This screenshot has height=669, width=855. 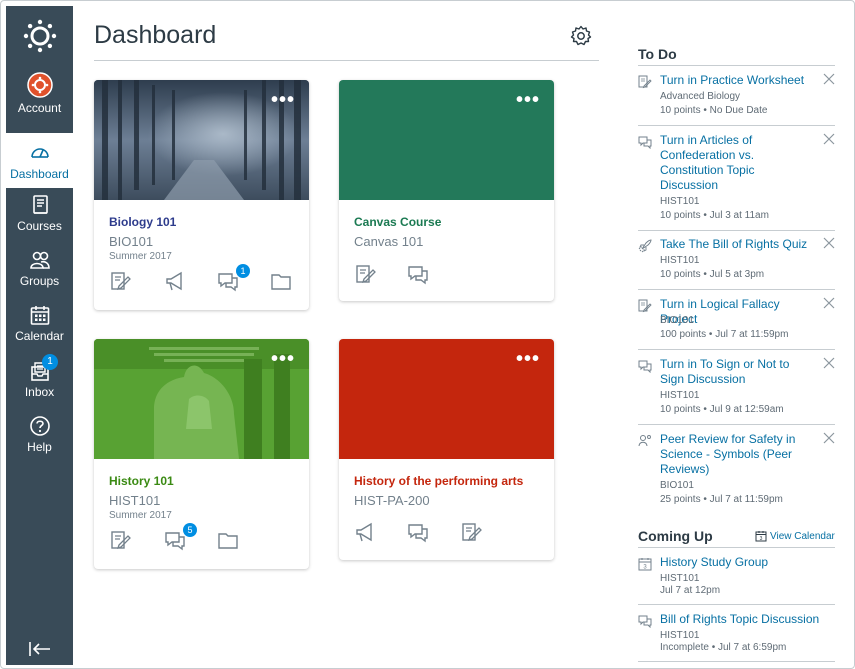 I want to click on todo-item-link: Take The Bill of Rights Quiz, so click(x=735, y=244).